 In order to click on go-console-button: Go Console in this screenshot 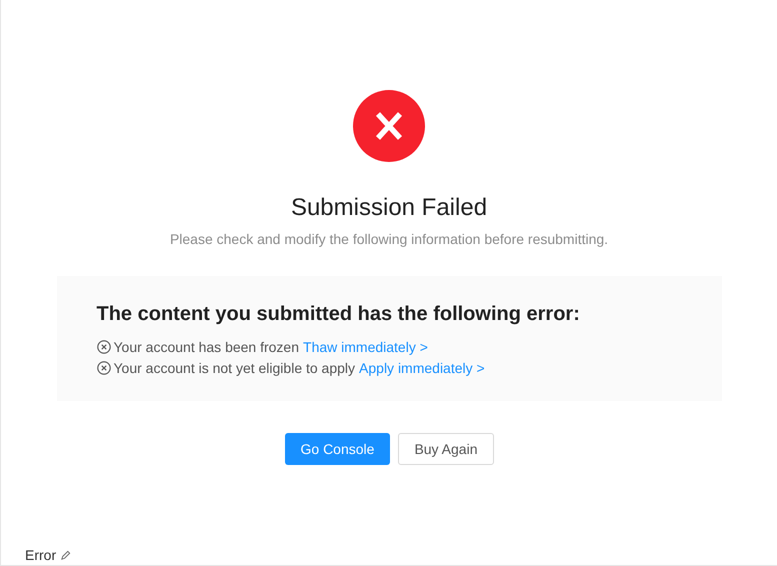, I will do `click(337, 449)`.